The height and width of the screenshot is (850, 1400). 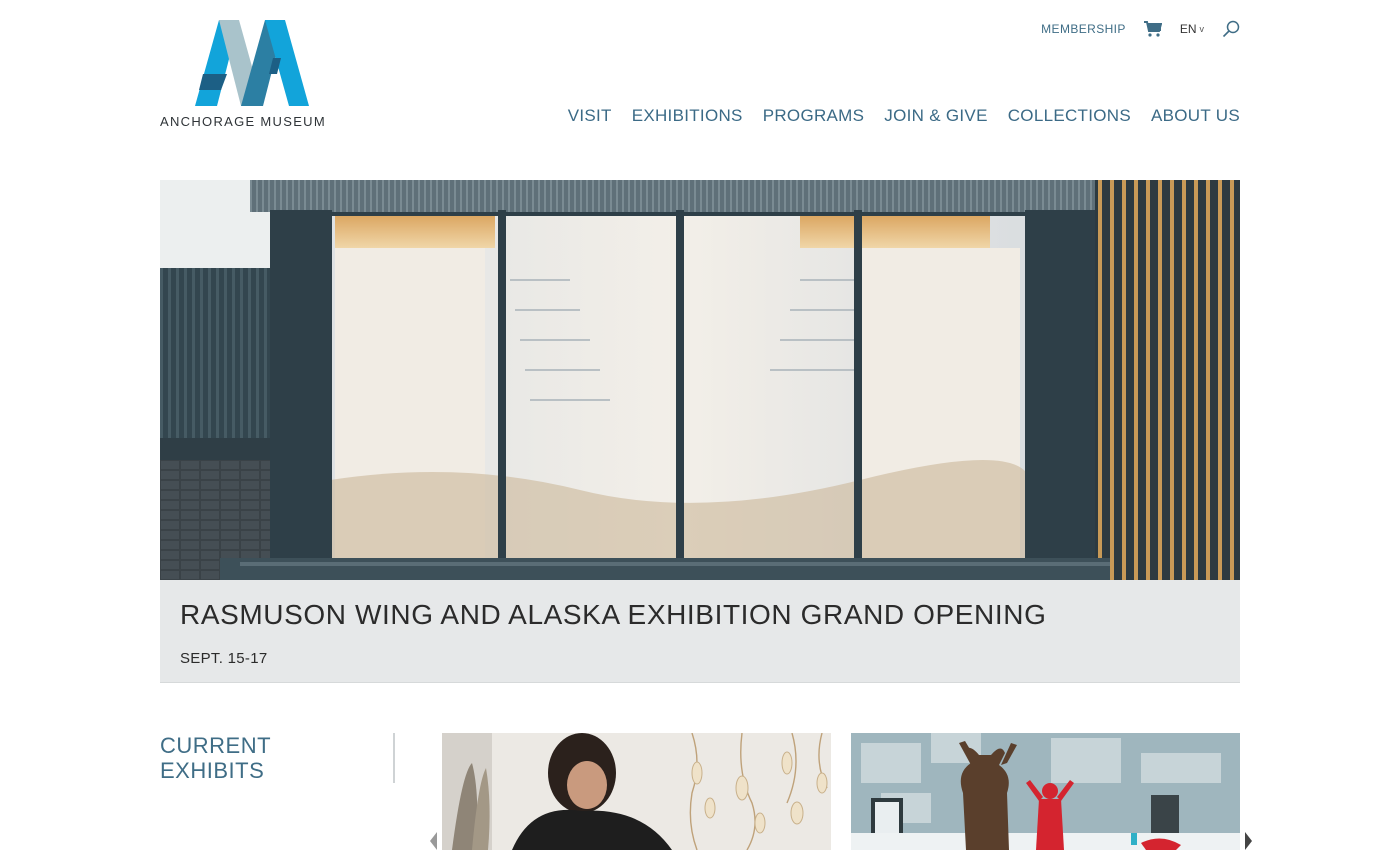 I want to click on carousel-prev-arrow, so click(x=433, y=841).